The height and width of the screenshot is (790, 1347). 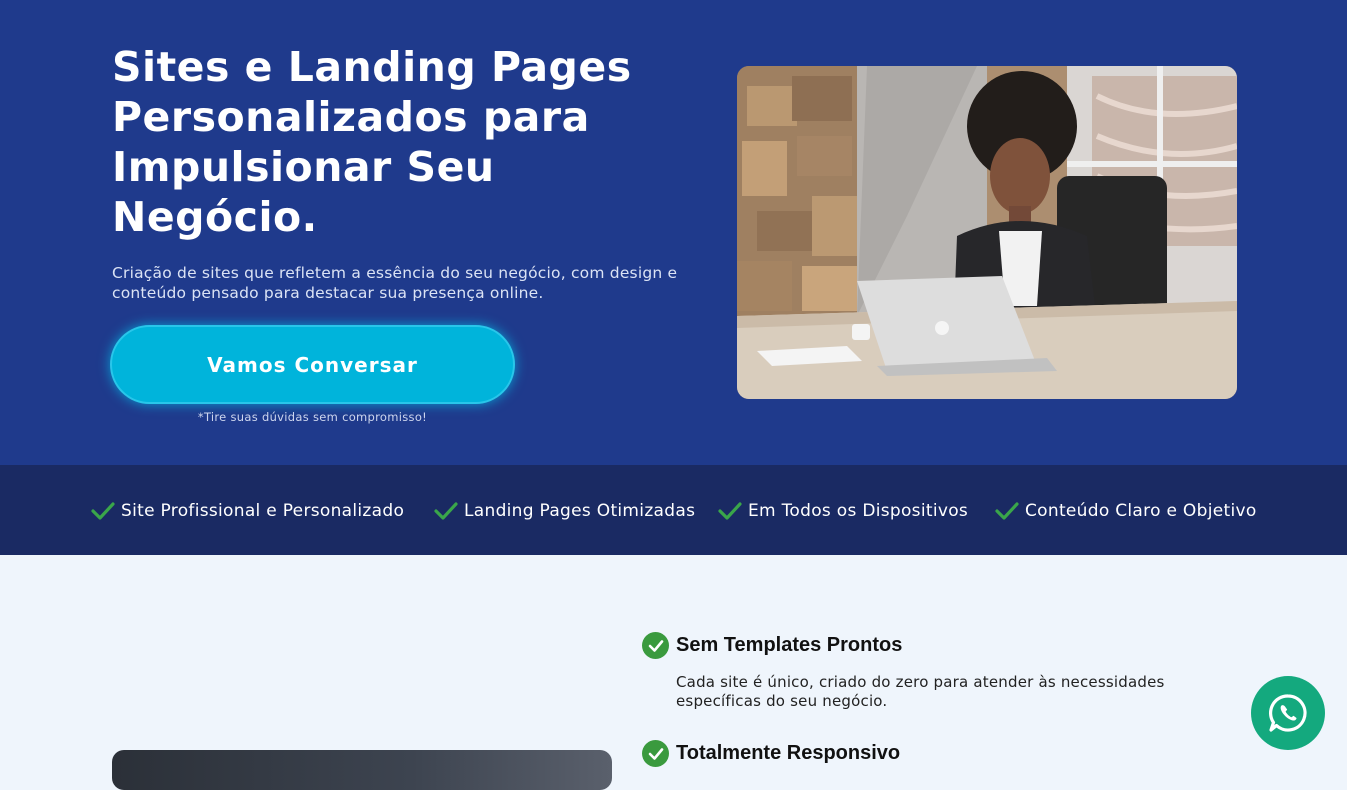 I want to click on whatsapp-button, so click(x=1288, y=713).